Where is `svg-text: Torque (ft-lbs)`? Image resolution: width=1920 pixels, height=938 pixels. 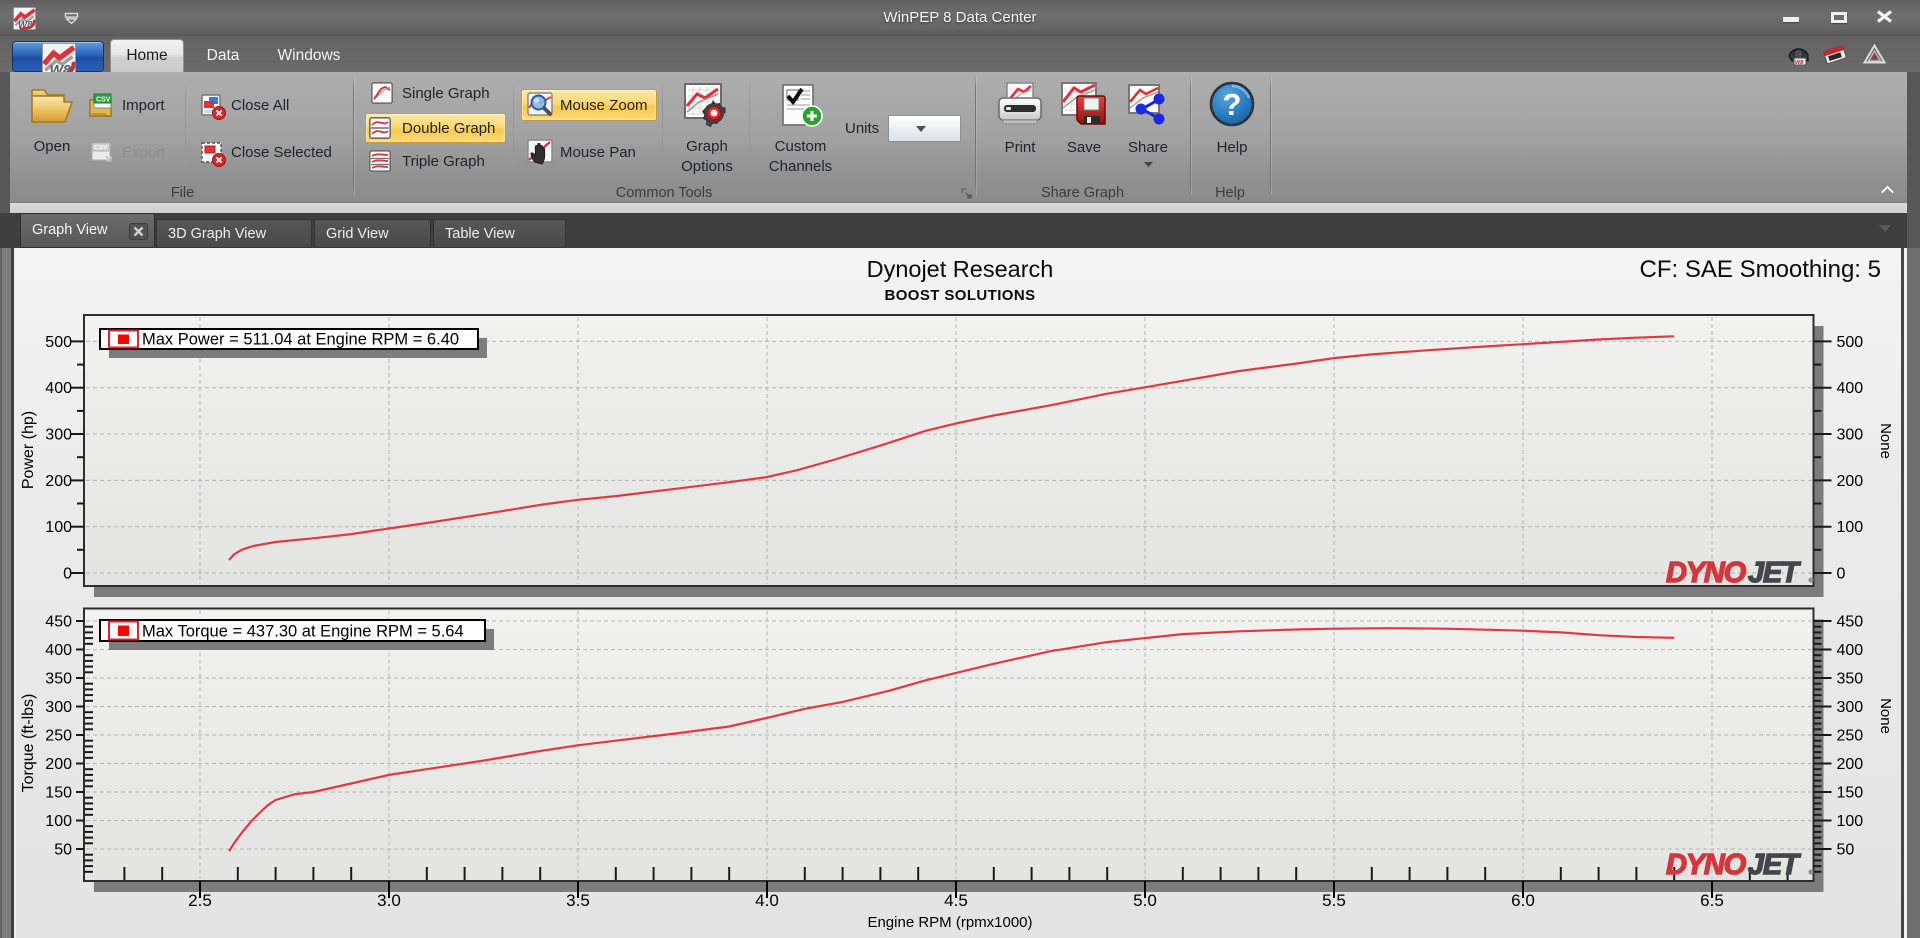 svg-text: Torque (ft-lbs) is located at coordinates (28, 743).